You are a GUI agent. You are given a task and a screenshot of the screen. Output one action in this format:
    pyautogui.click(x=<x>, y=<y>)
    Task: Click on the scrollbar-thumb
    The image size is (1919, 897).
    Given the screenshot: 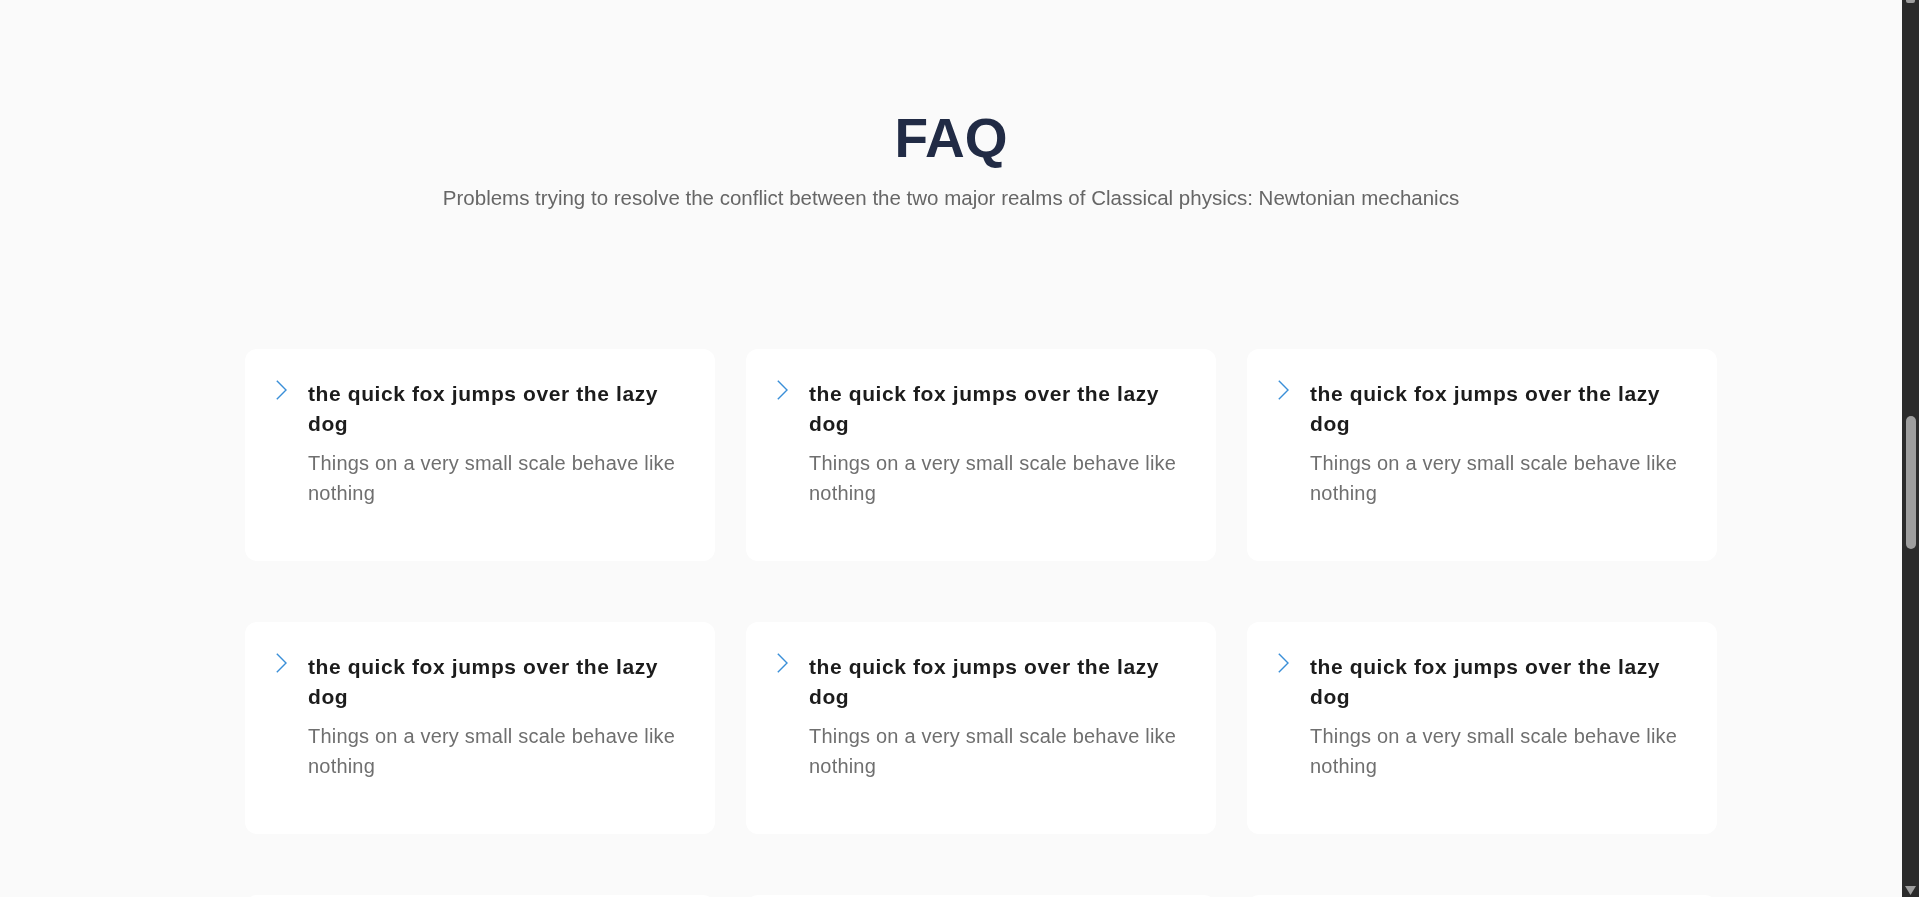 What is the action you would take?
    pyautogui.click(x=1911, y=482)
    